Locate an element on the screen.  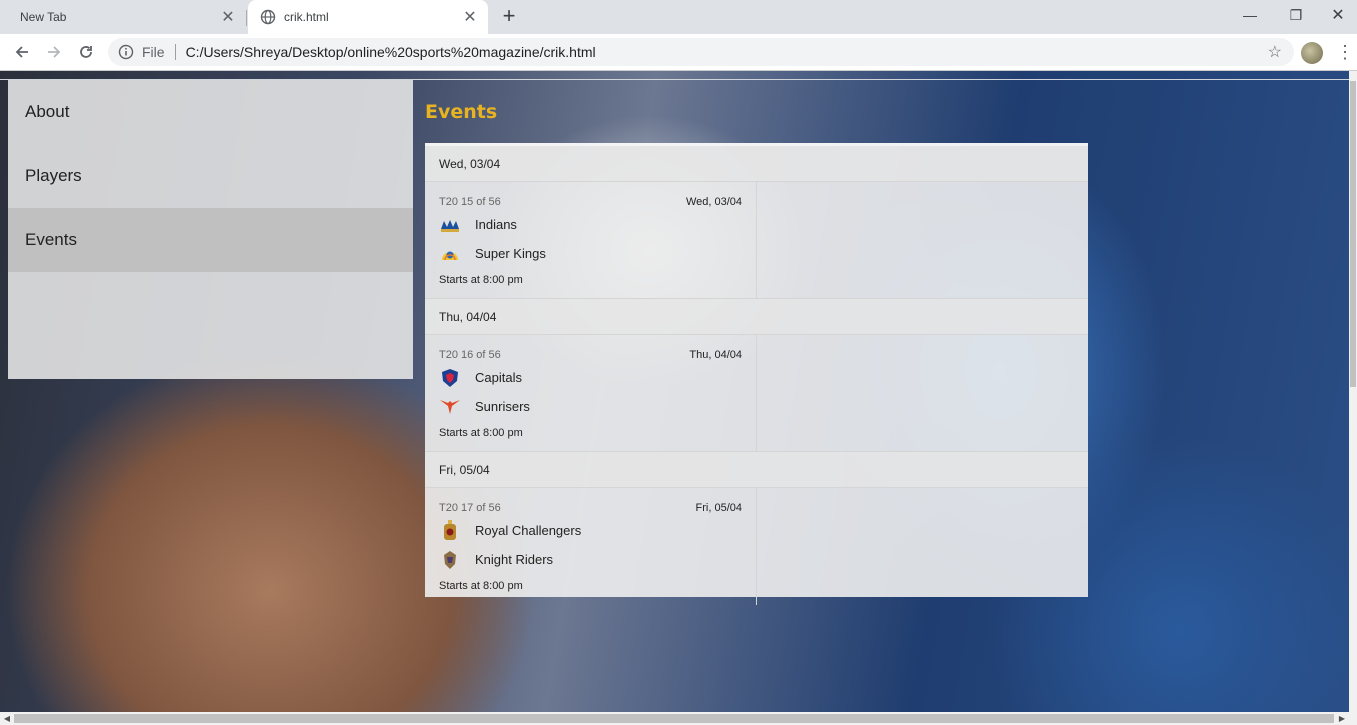
match-series: T20 16 of 56 is located at coordinates (470, 355).